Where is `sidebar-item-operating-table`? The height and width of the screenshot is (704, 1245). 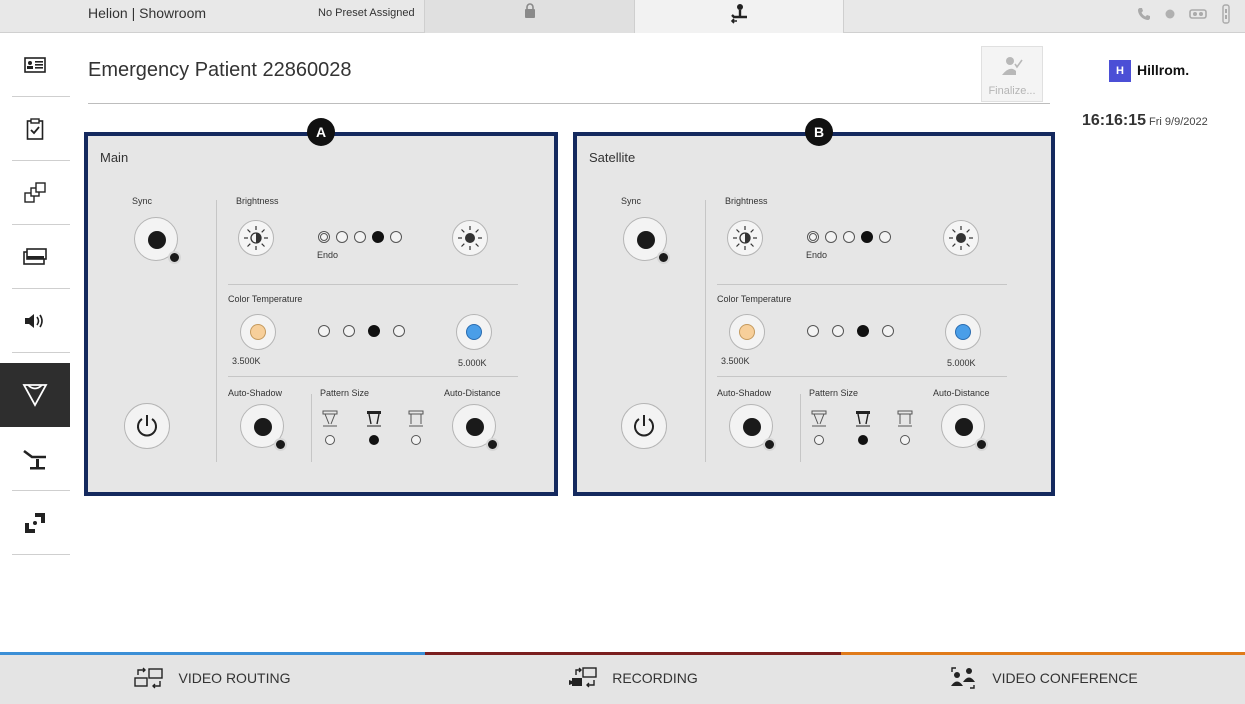
sidebar-item-operating-table is located at coordinates (35, 459).